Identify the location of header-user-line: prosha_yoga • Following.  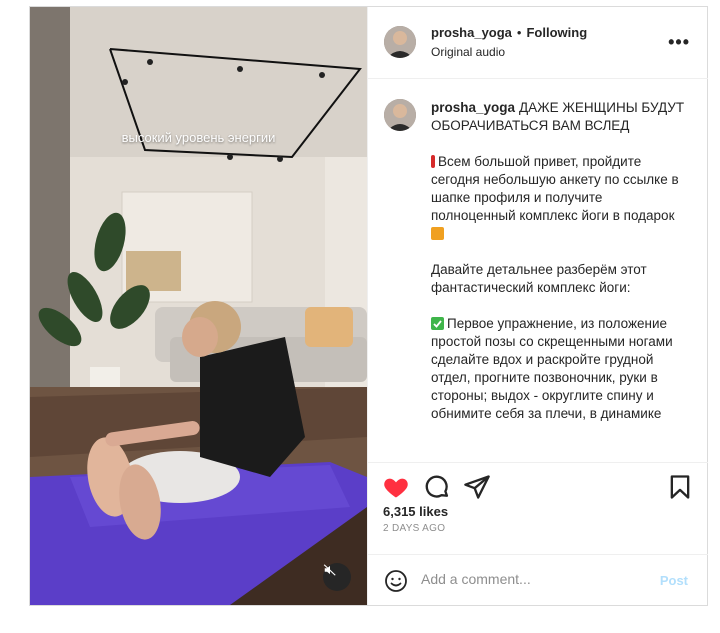
(509, 32).